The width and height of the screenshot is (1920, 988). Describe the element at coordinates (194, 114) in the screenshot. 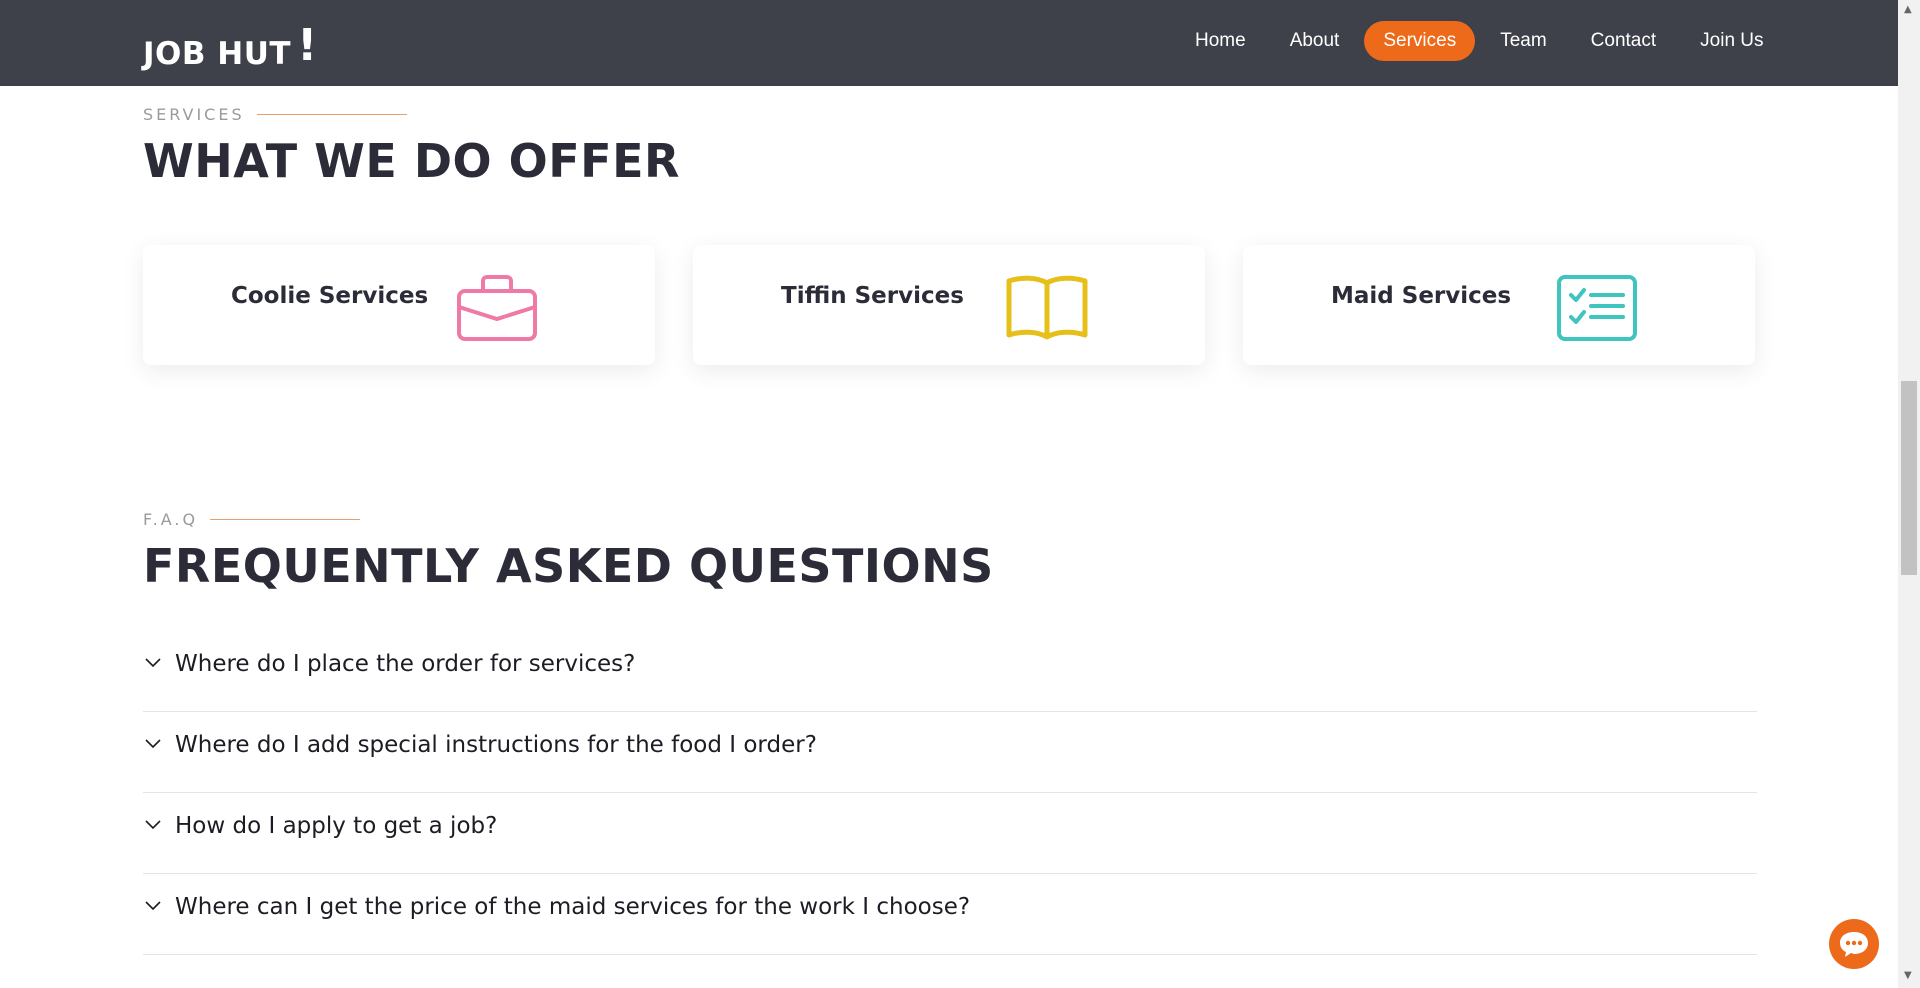

I see `services-eyebrow-text: SERVICES` at that location.